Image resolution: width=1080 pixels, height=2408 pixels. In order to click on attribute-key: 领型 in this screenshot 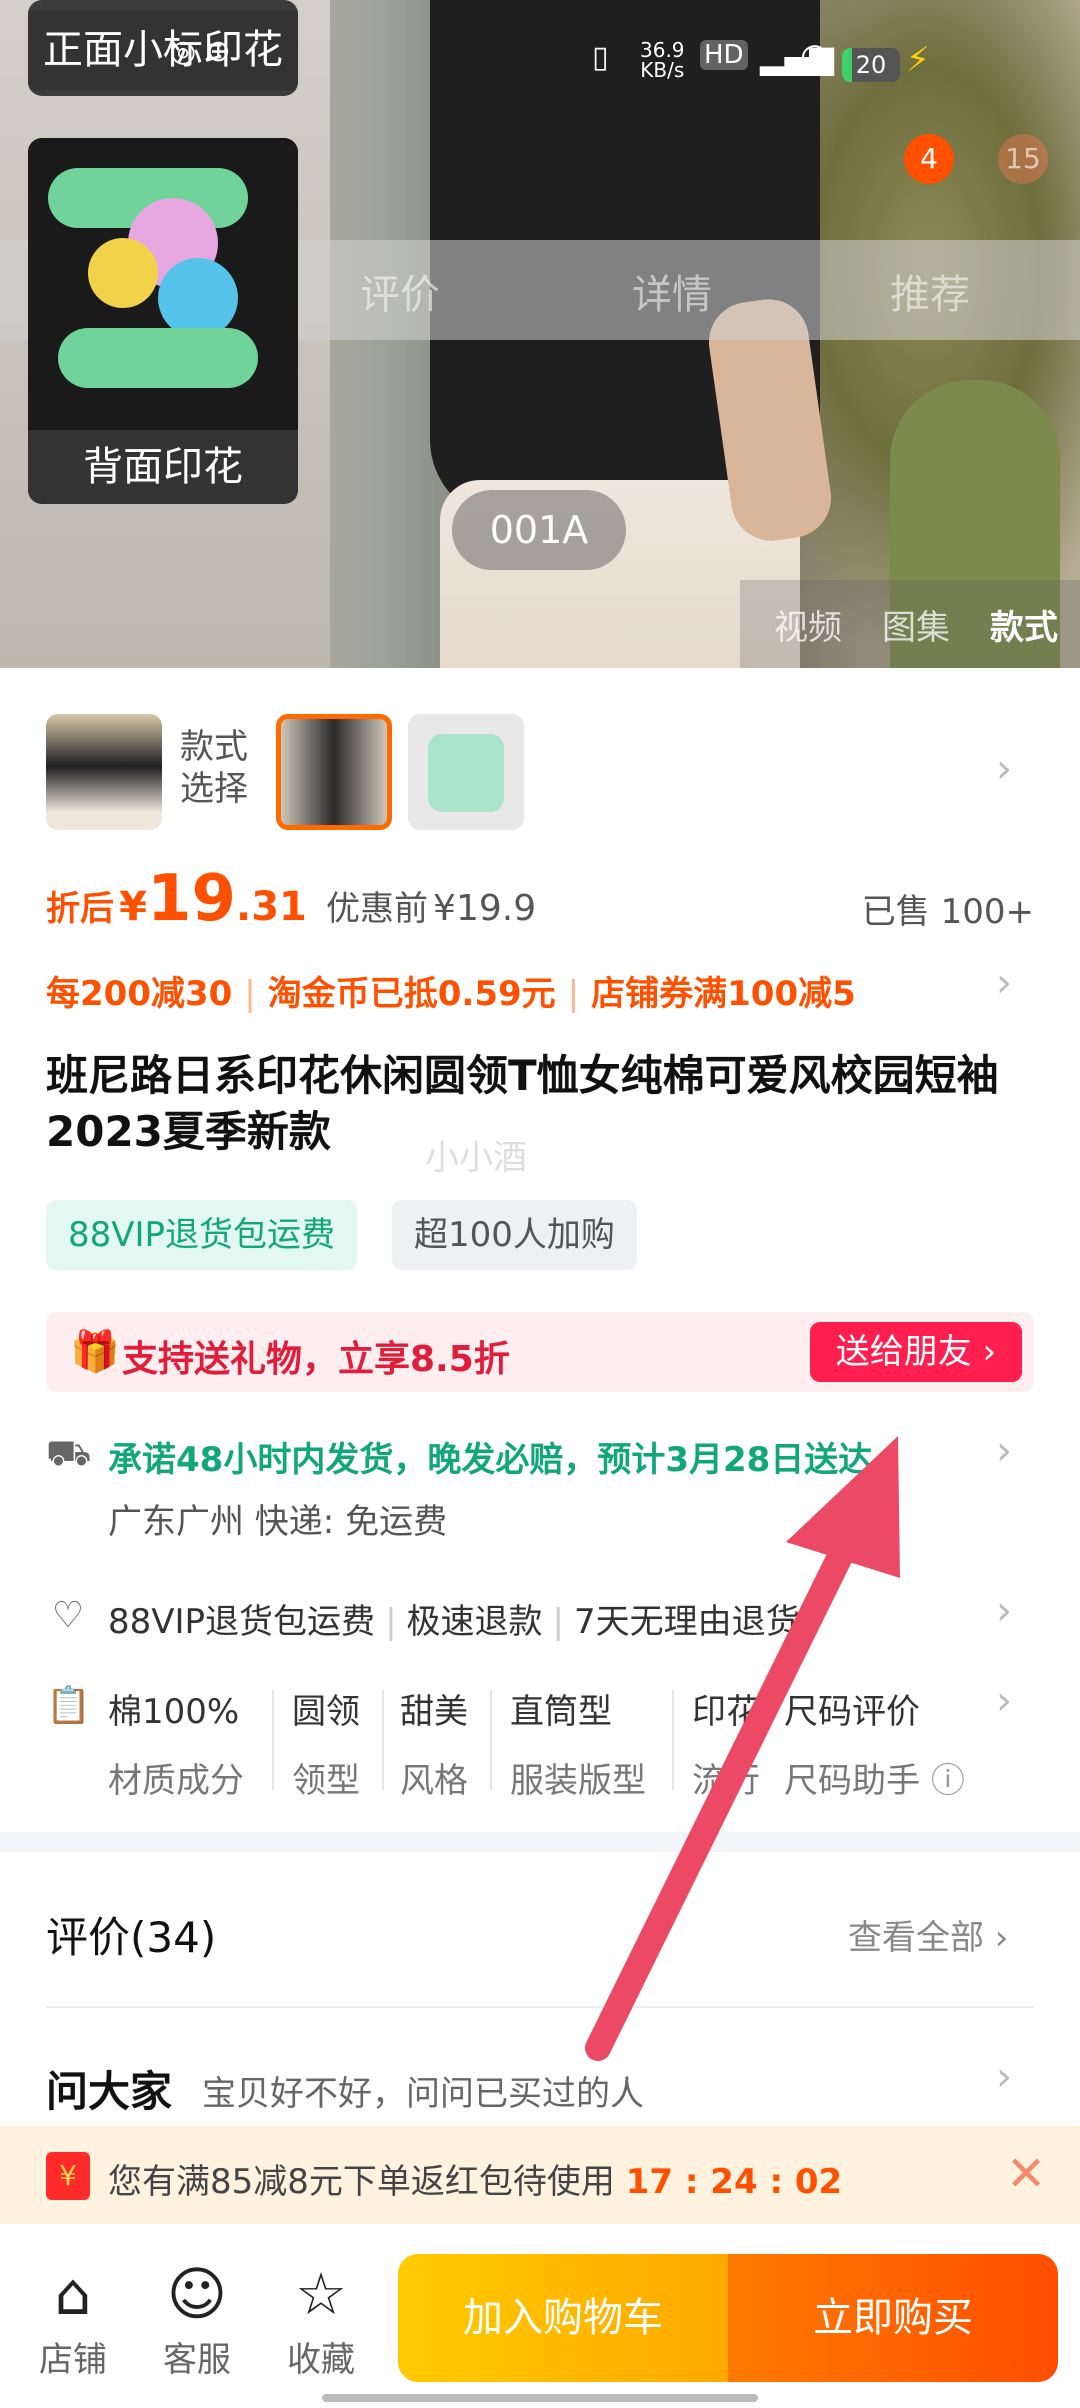, I will do `click(326, 1781)`.